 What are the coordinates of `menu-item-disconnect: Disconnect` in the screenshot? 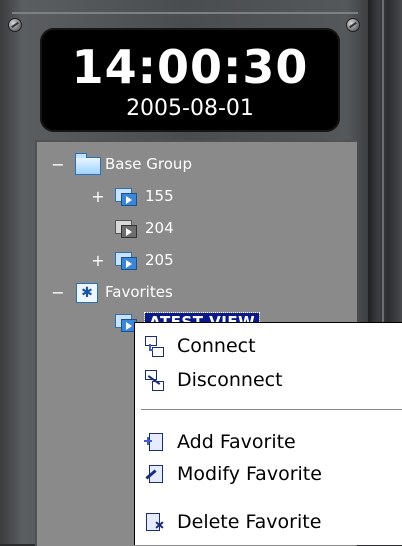 It's located at (268, 380).